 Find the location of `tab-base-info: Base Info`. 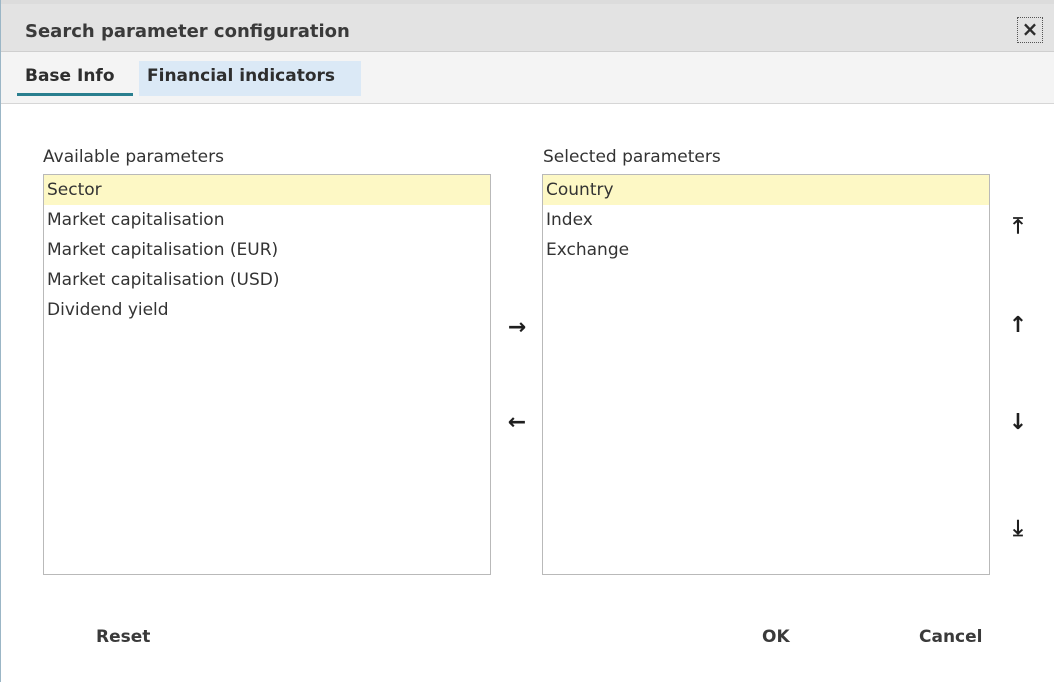

tab-base-info: Base Info is located at coordinates (75, 78).